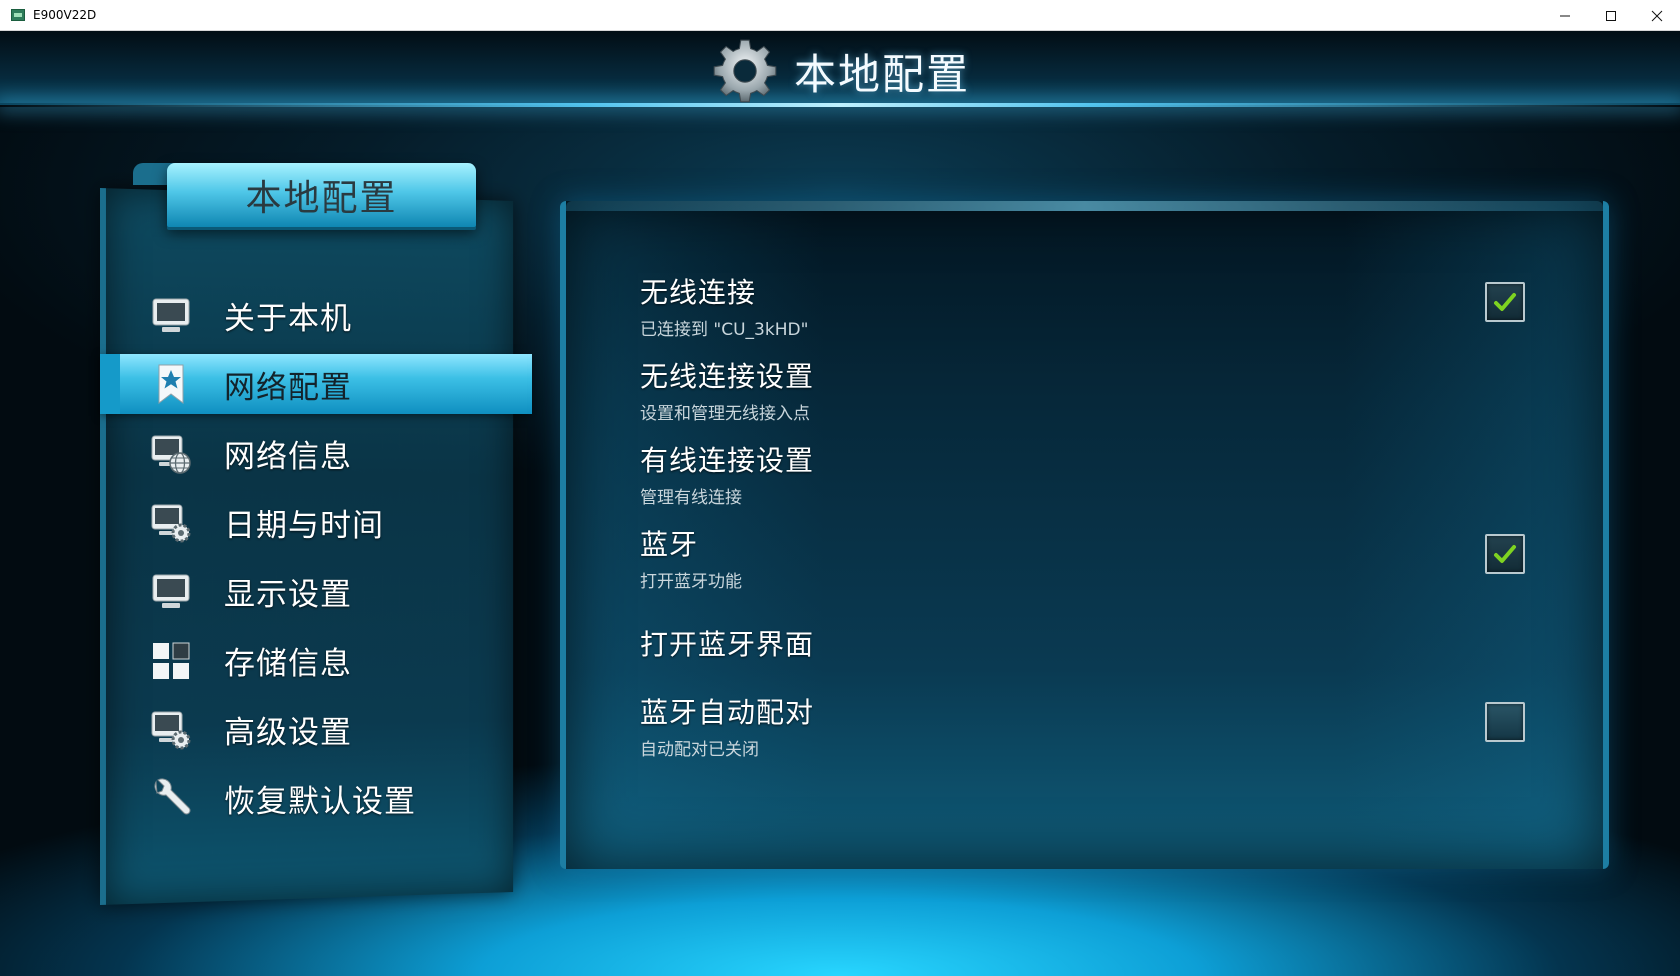  What do you see at coordinates (288, 453) in the screenshot?
I see `sidebar-item-label: 网络信息` at bounding box center [288, 453].